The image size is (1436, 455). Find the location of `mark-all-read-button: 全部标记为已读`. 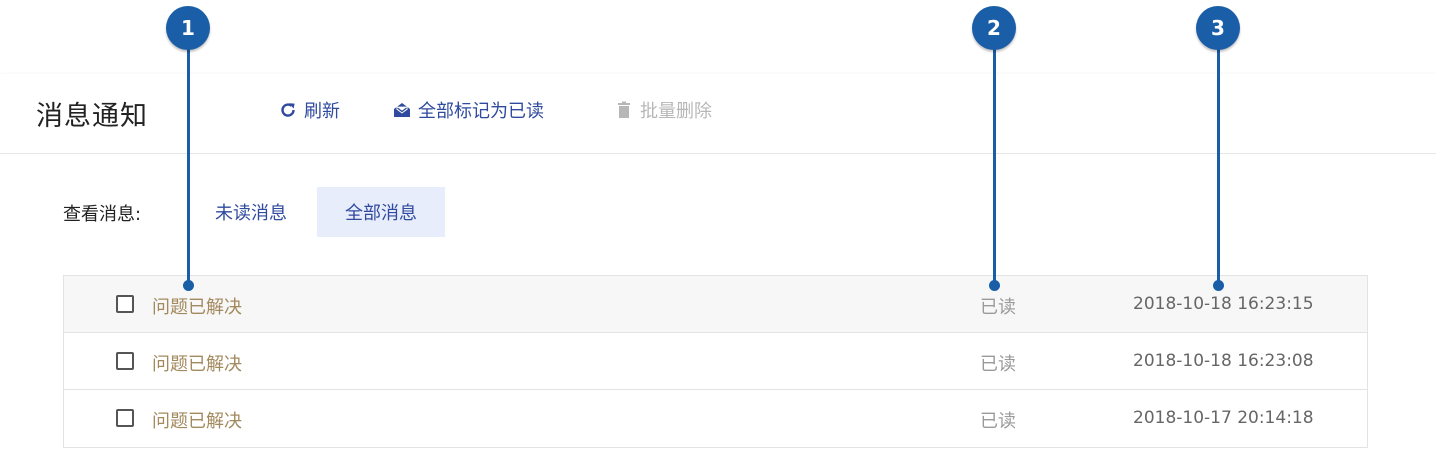

mark-all-read-button: 全部标记为已读 is located at coordinates (468, 110).